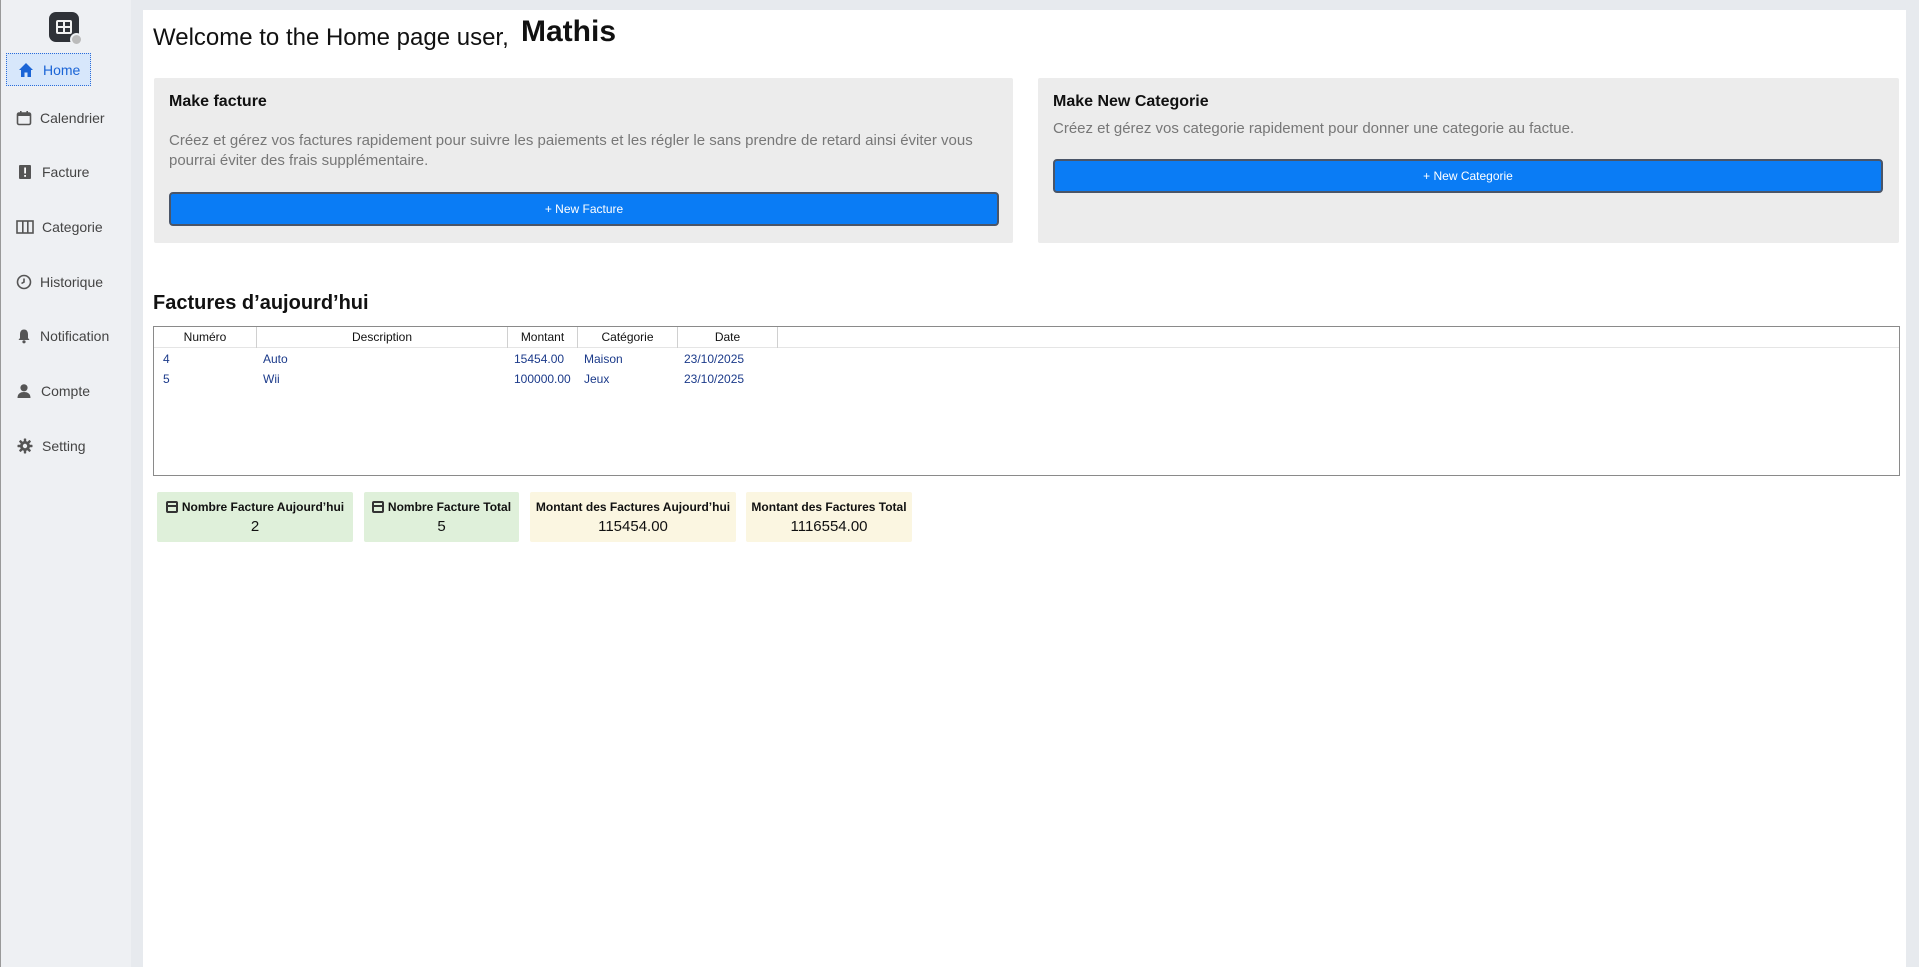 This screenshot has width=1919, height=967. I want to click on sidebar-item-label: Facture, so click(66, 171).